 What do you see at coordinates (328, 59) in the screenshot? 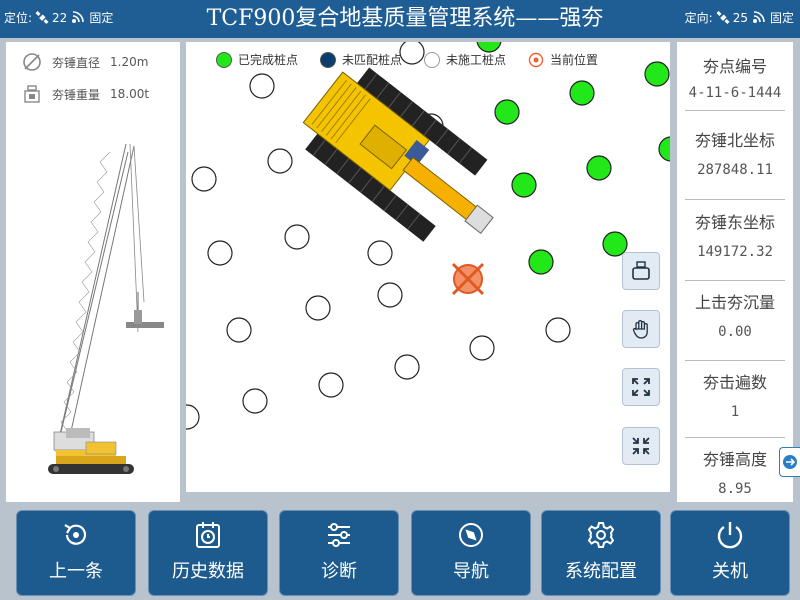
I see `unmatched-swatch-icon` at bounding box center [328, 59].